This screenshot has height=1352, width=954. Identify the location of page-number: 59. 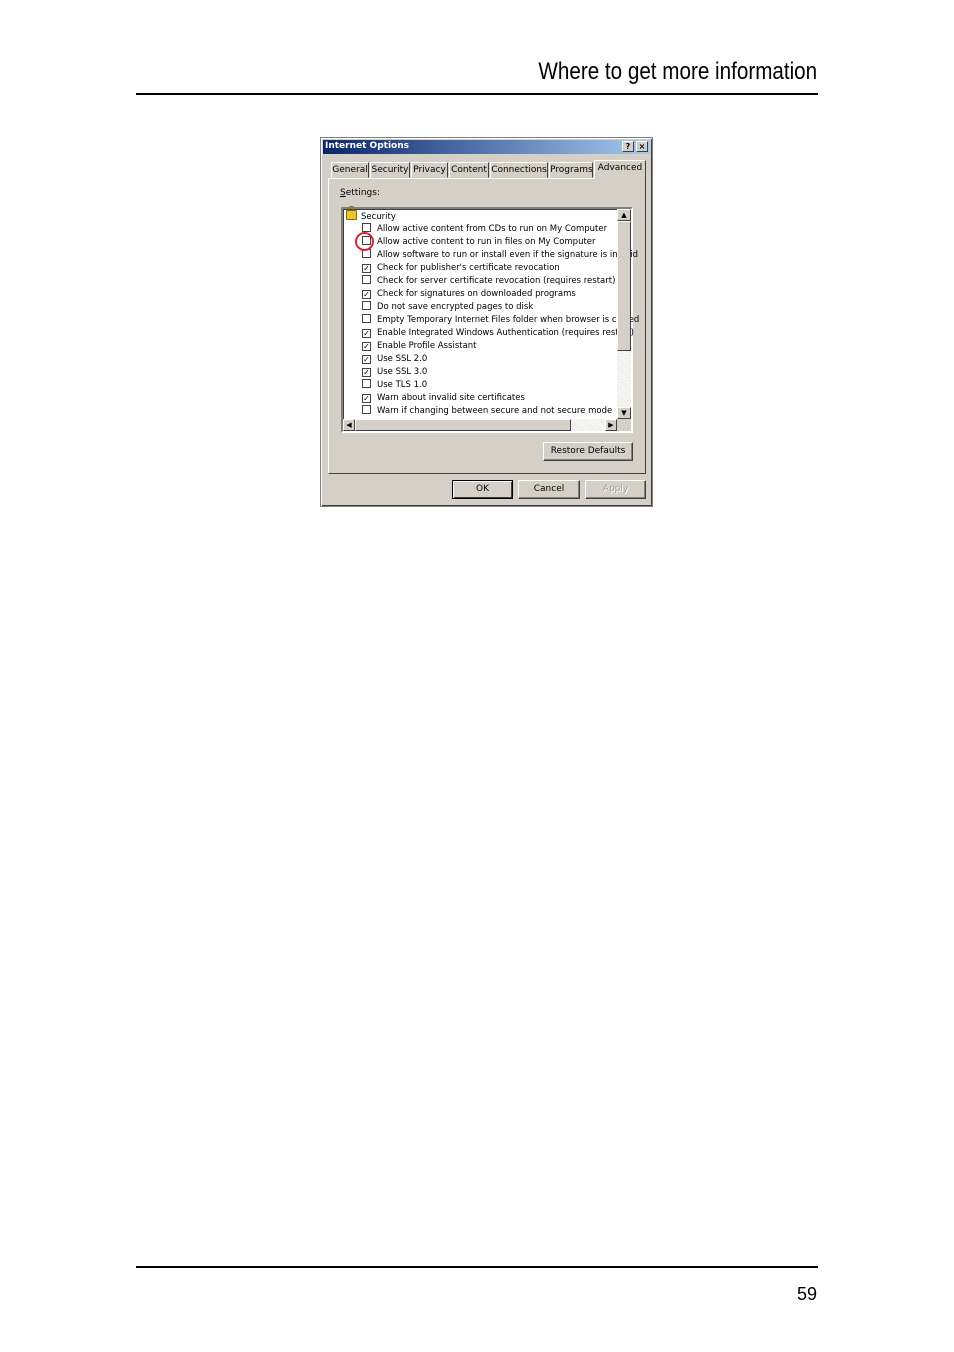
(806, 1294).